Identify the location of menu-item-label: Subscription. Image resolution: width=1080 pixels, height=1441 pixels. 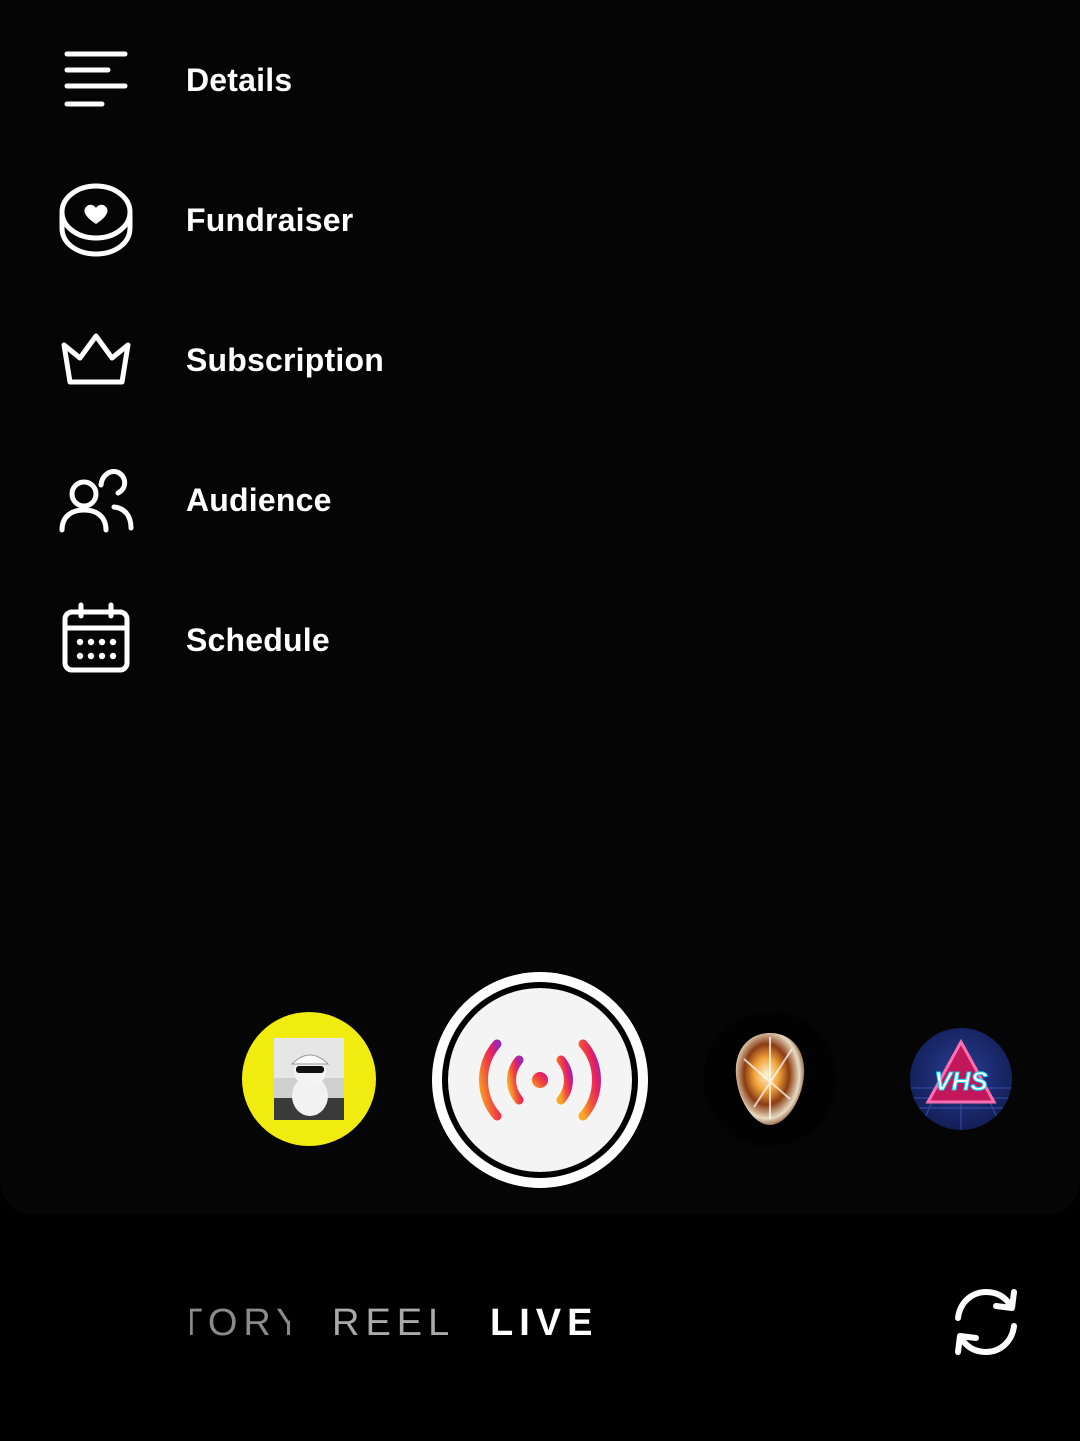
(285, 359).